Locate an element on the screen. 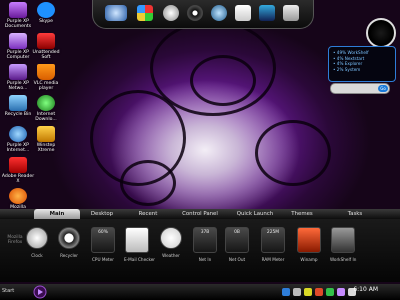  clock-time: 6:10 AM is located at coordinates (365, 289).